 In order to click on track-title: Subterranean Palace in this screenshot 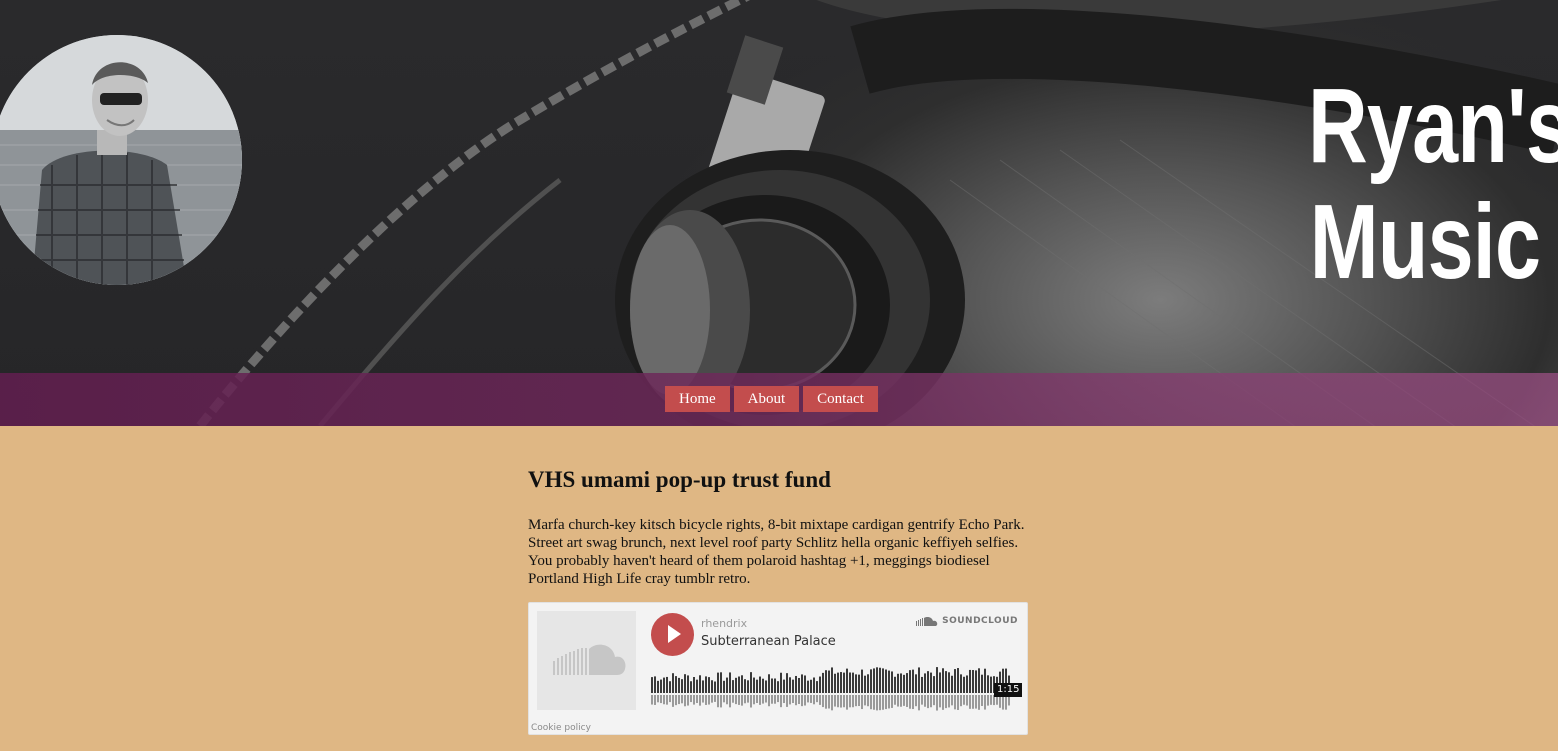, I will do `click(768, 641)`.